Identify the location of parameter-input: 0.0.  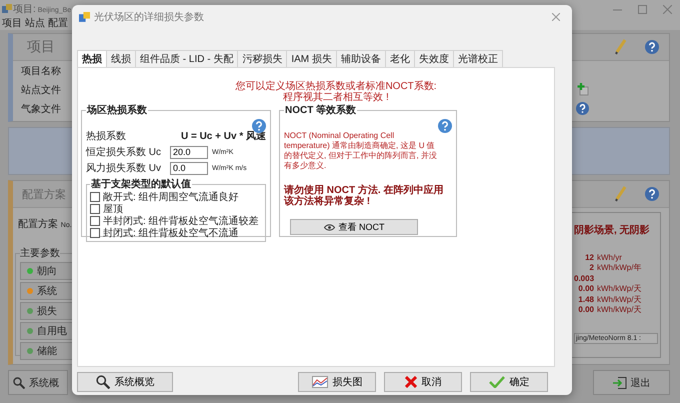
(189, 168).